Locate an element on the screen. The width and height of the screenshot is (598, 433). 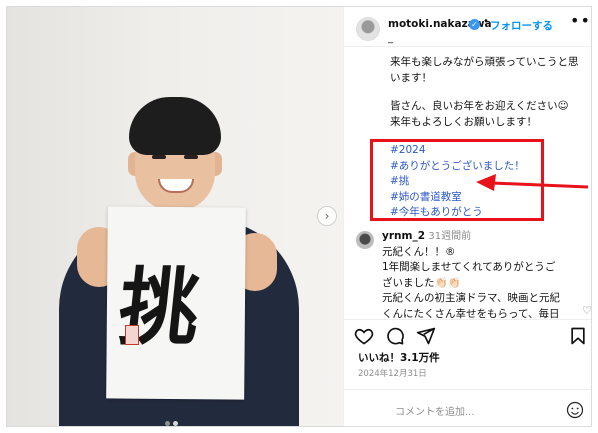
caption-line: 来年もよろしくお願いします！ is located at coordinates (463, 121).